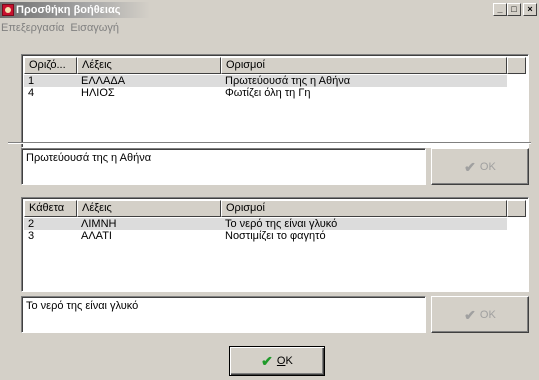 This screenshot has height=380, width=539. I want to click on across-list-header: Οριζό... Λέξεις Ορισμοί, so click(275, 65).